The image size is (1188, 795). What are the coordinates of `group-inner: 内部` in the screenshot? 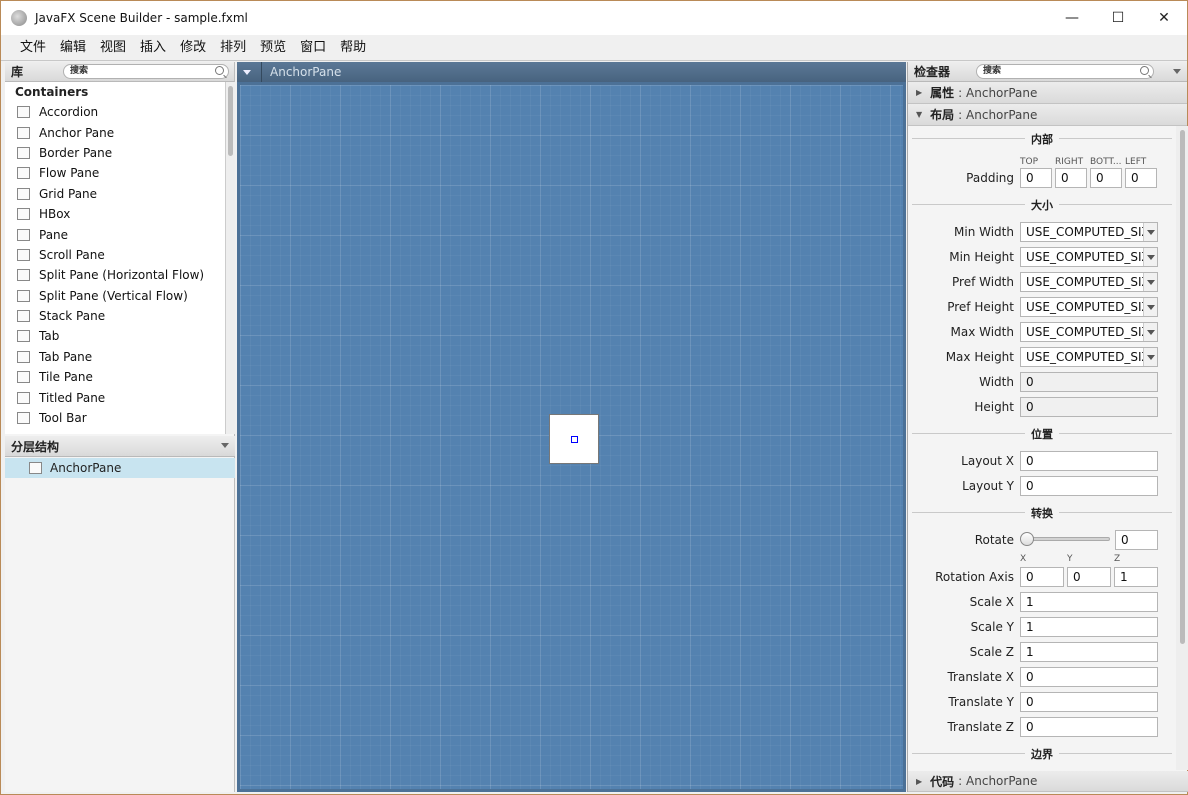 It's located at (1042, 143).